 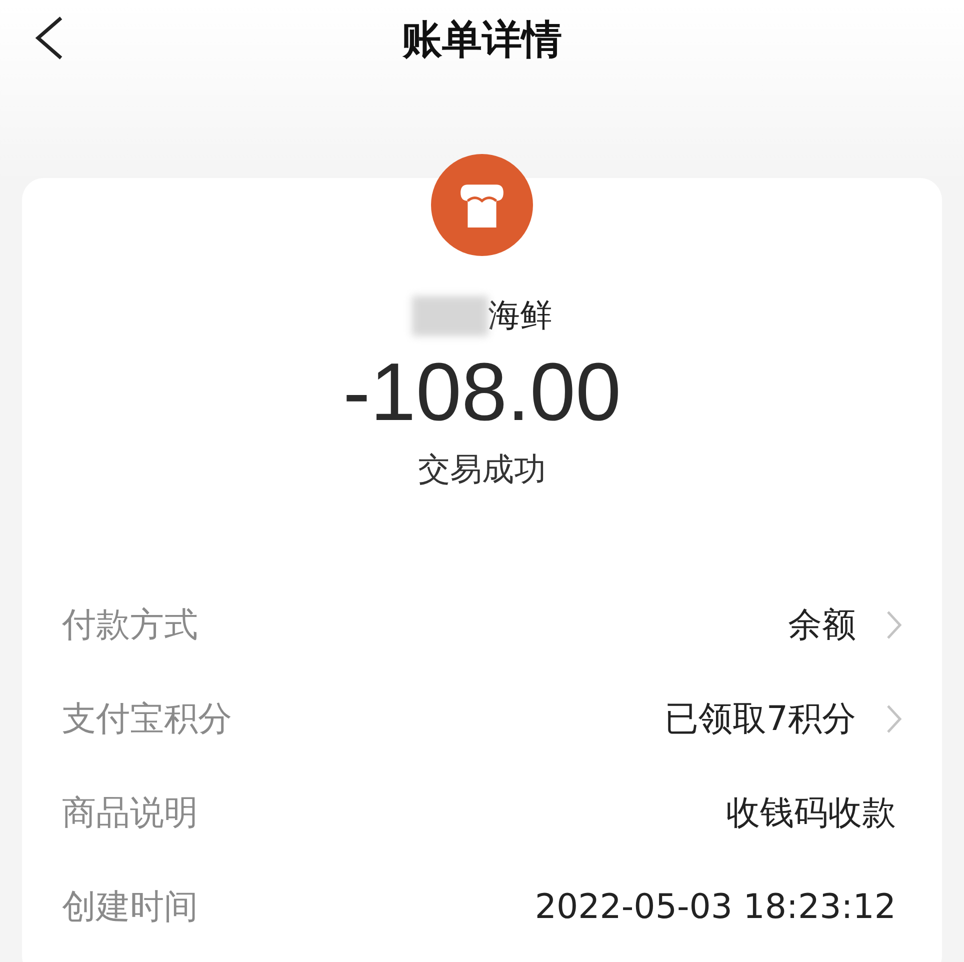 What do you see at coordinates (130, 626) in the screenshot?
I see `row-label: 付款方式` at bounding box center [130, 626].